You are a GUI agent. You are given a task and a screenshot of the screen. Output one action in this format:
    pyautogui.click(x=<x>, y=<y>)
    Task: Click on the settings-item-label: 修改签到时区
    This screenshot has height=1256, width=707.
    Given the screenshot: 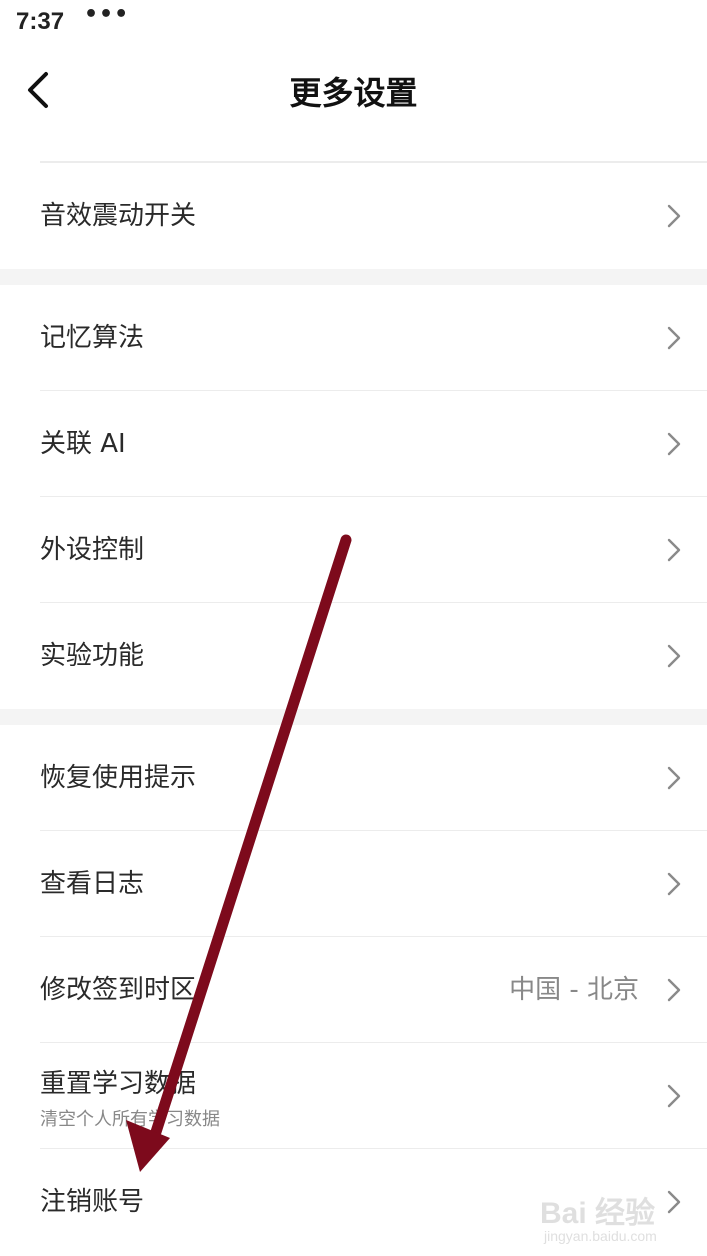 What is the action you would take?
    pyautogui.click(x=118, y=990)
    